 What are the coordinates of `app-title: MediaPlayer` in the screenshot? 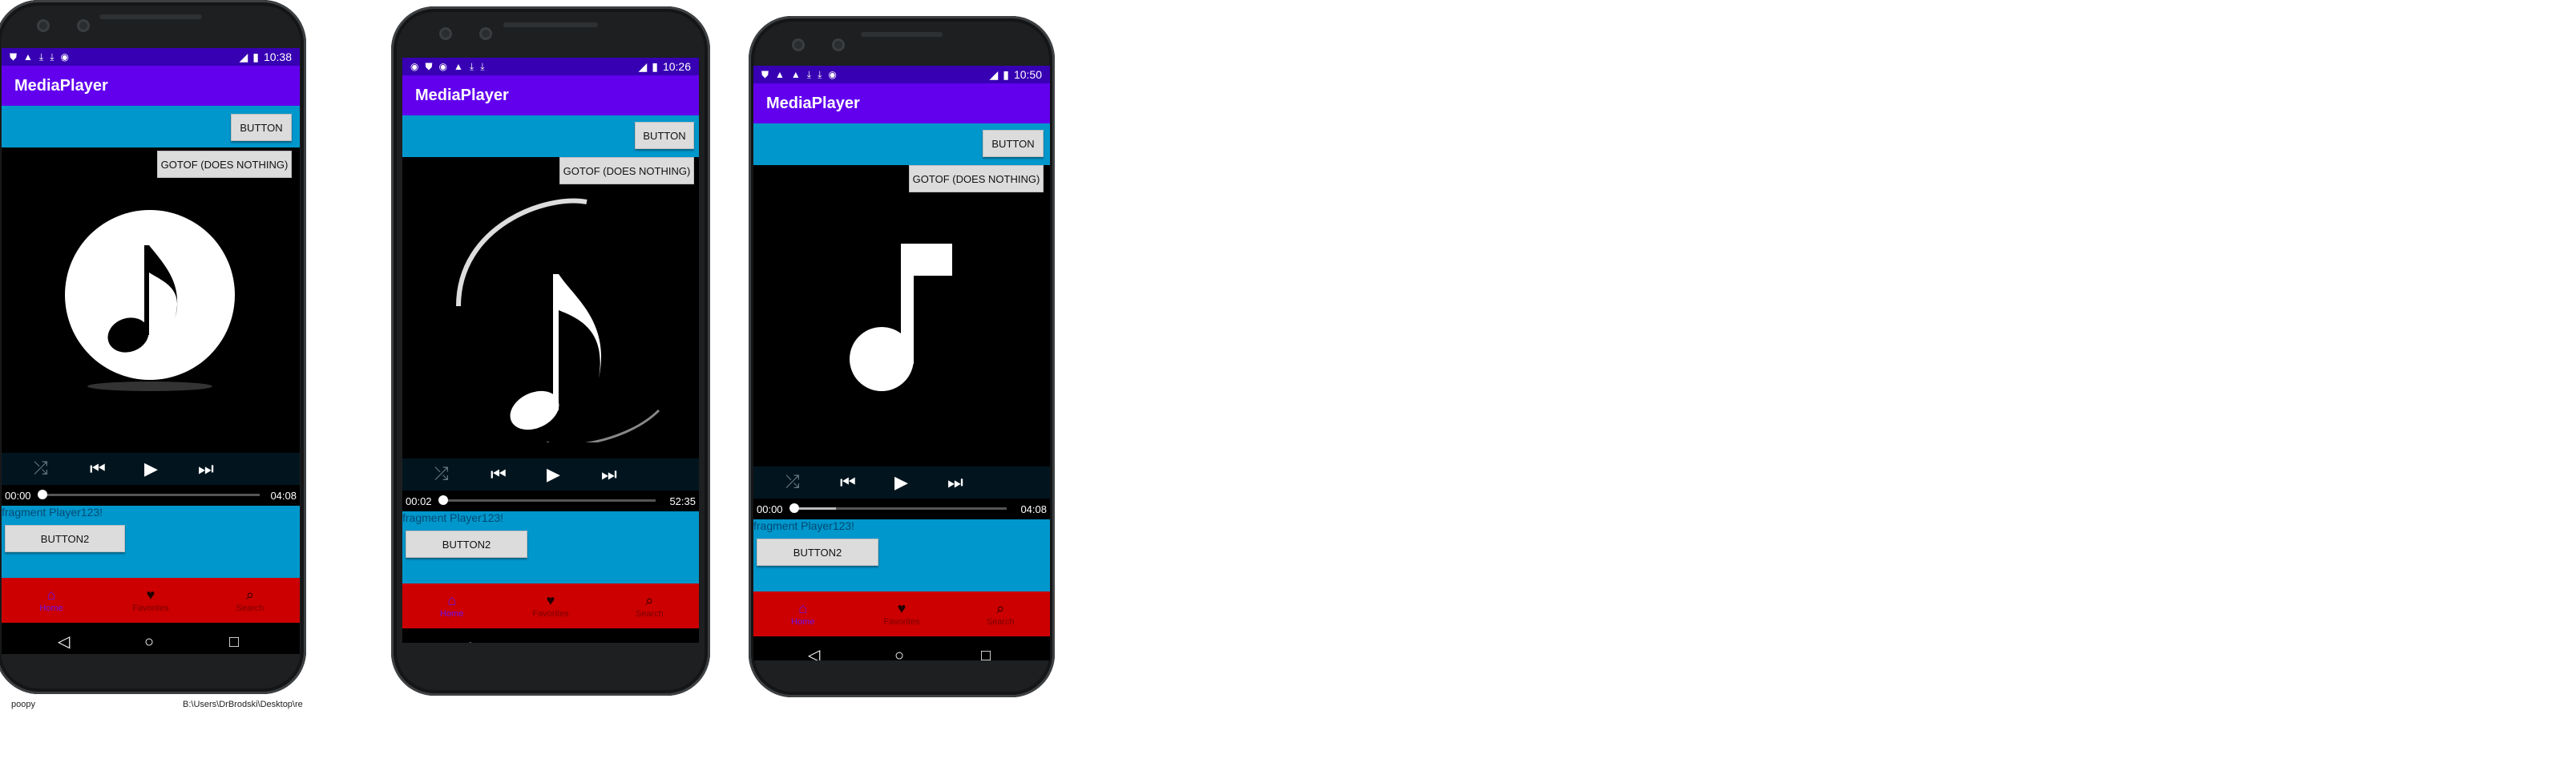 It's located at (61, 85).